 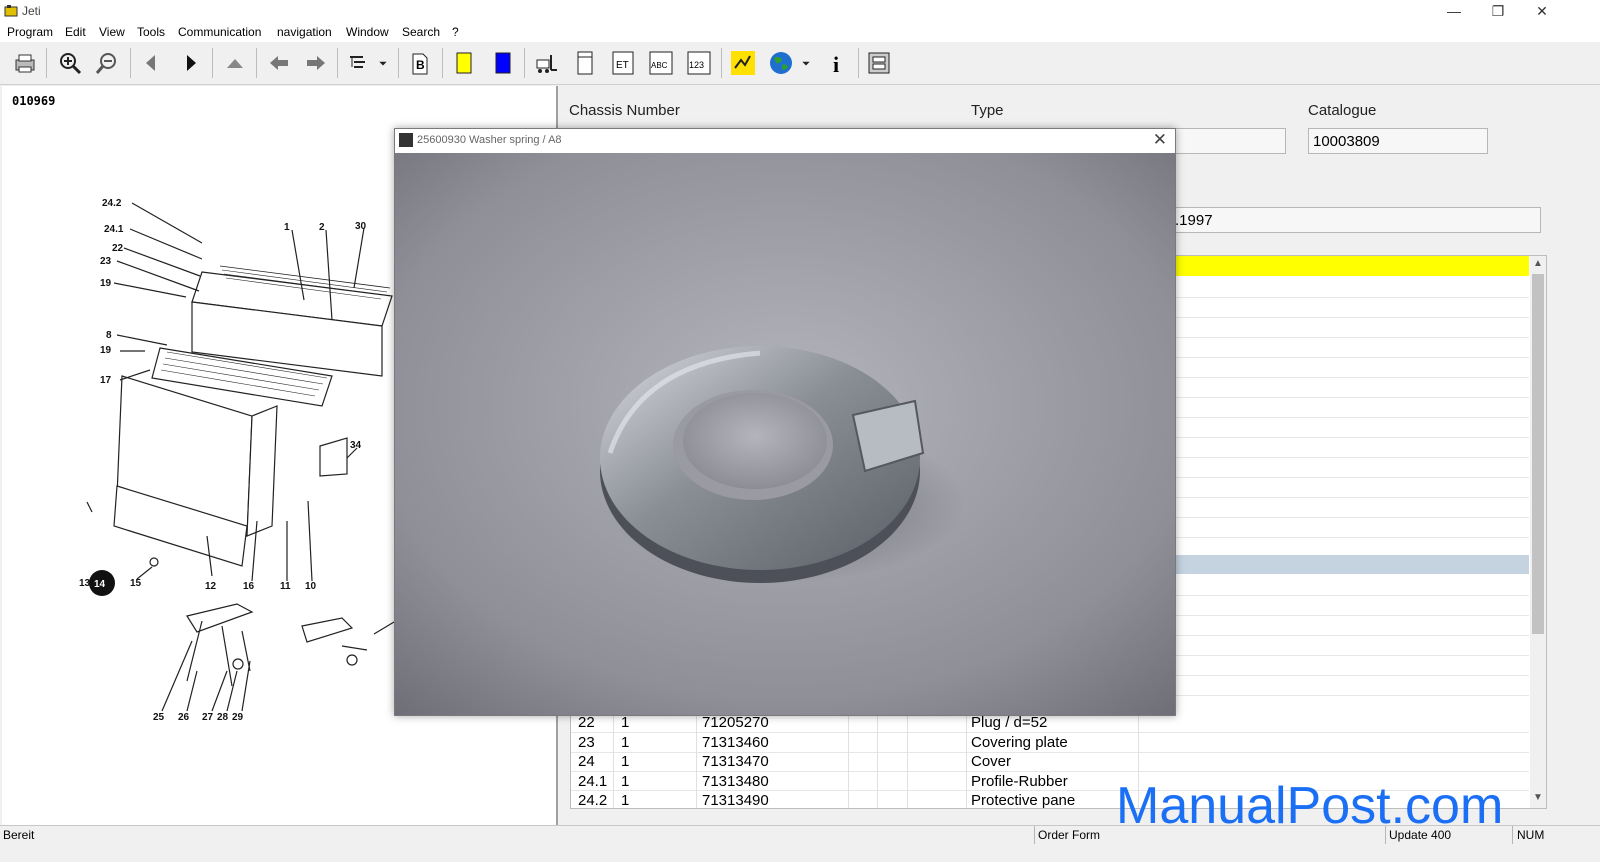 I want to click on svg-text: 25, so click(x=159, y=717).